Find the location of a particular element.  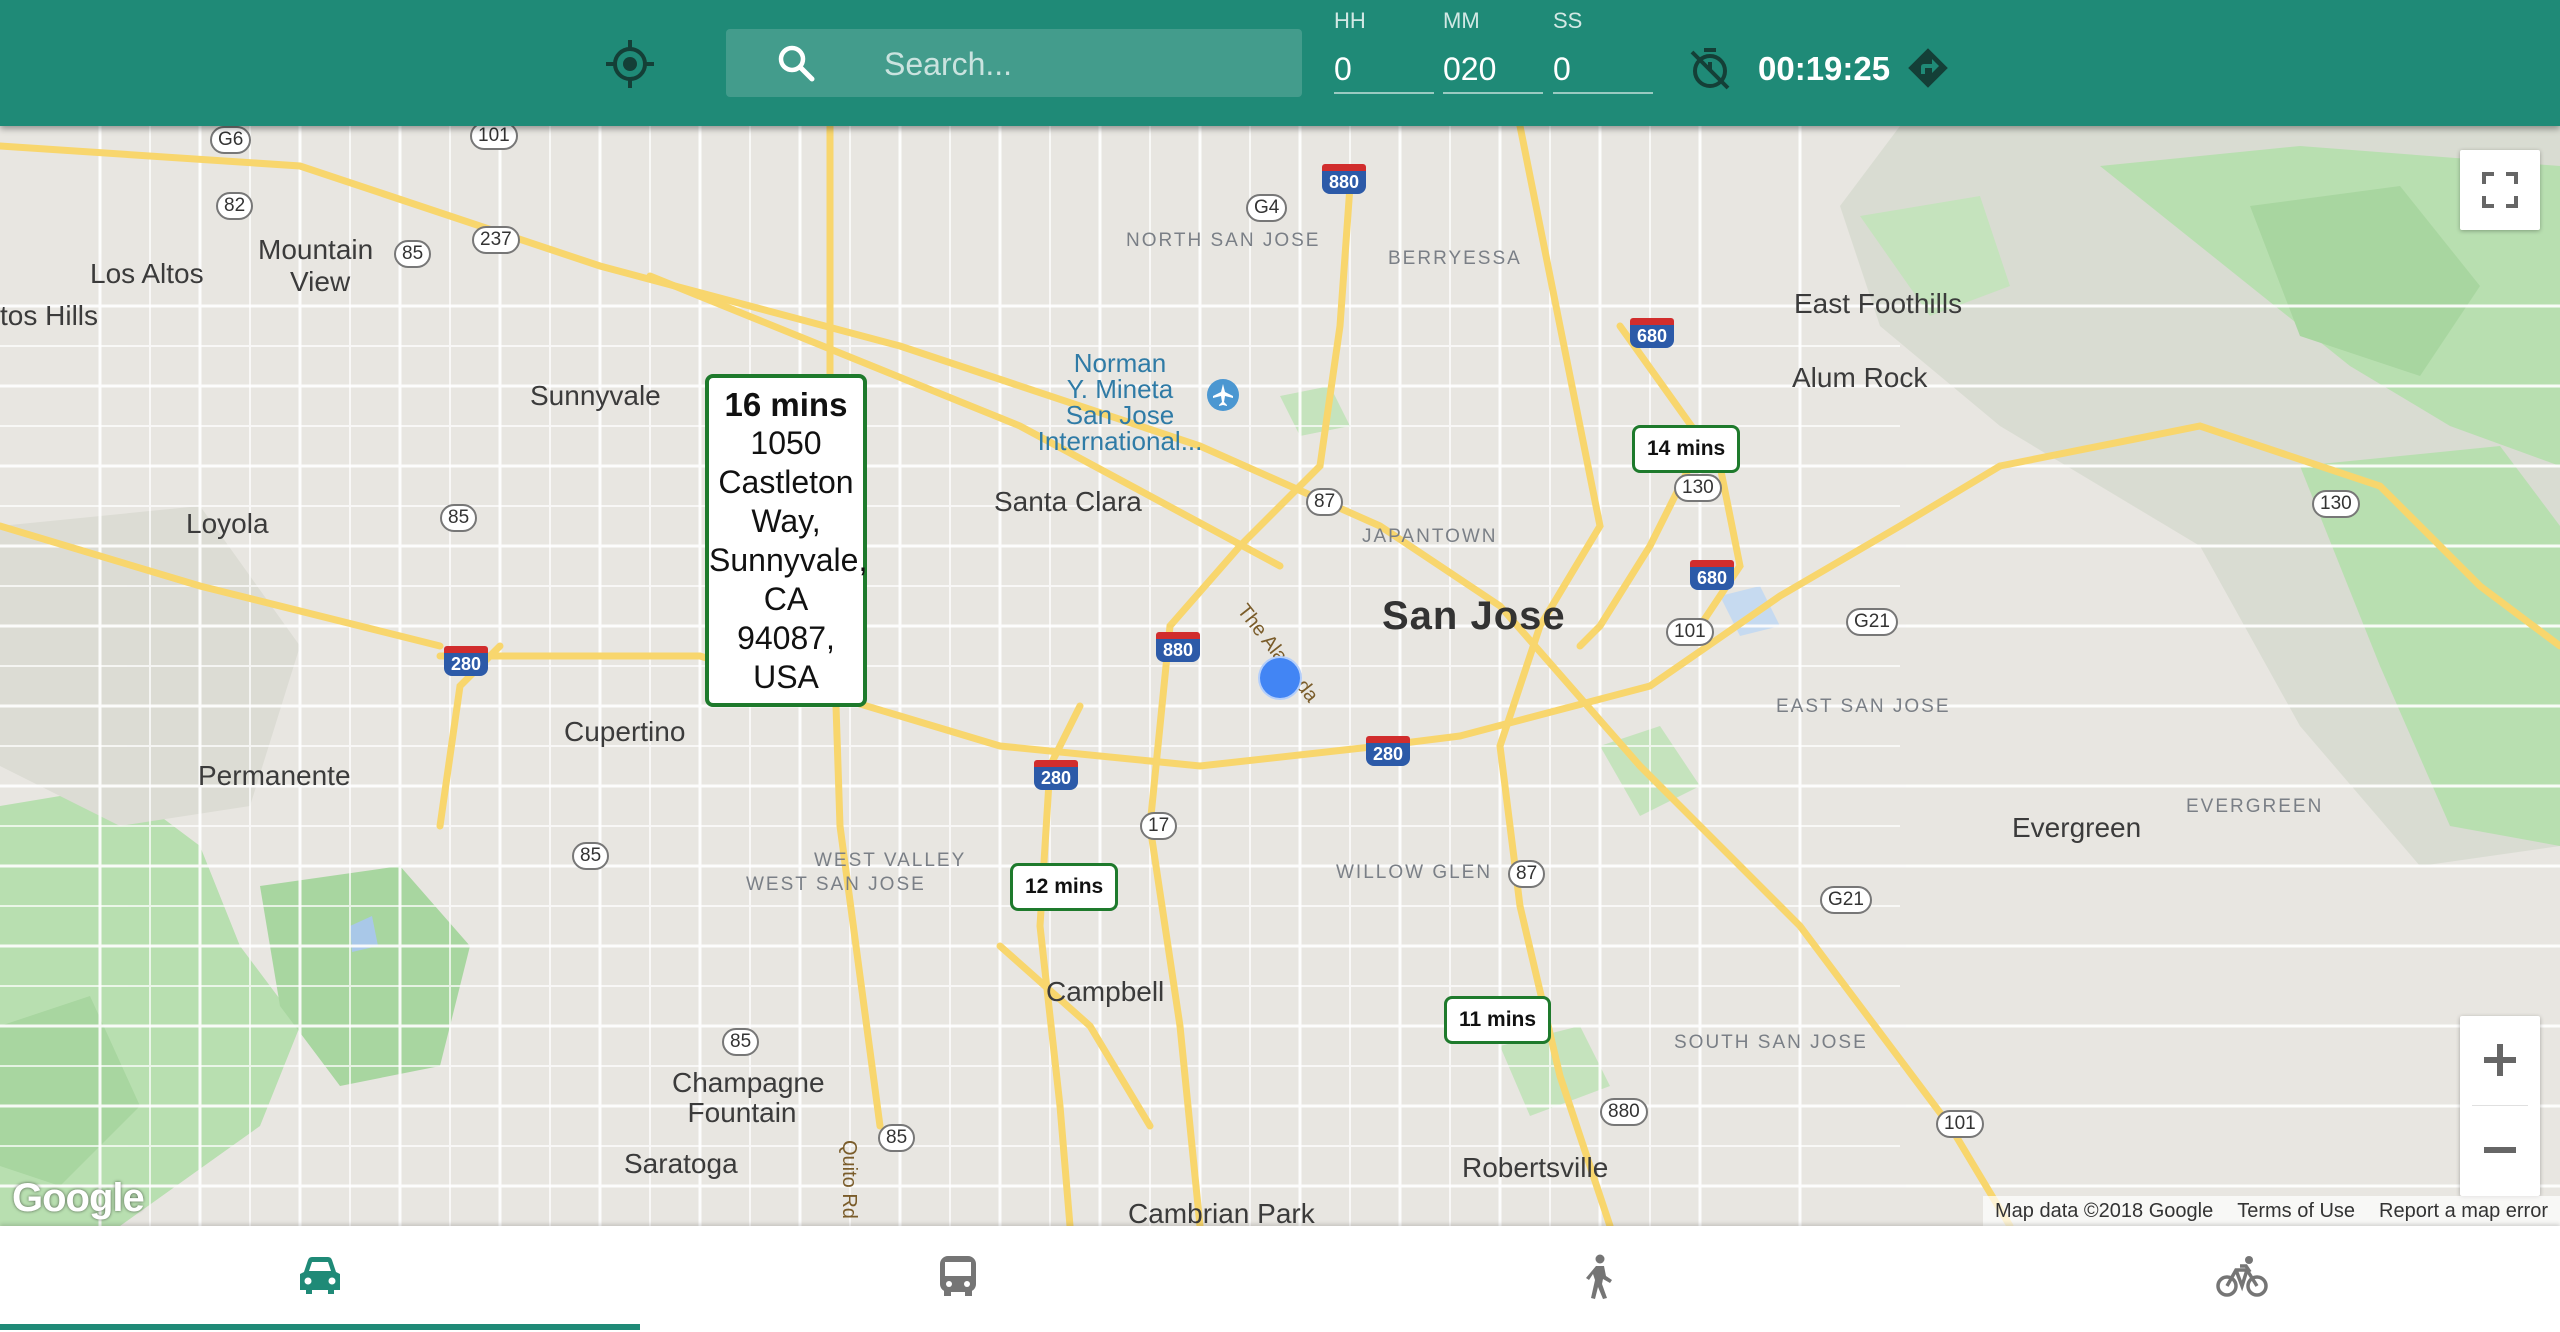

address-line: CA is located at coordinates (786, 599).